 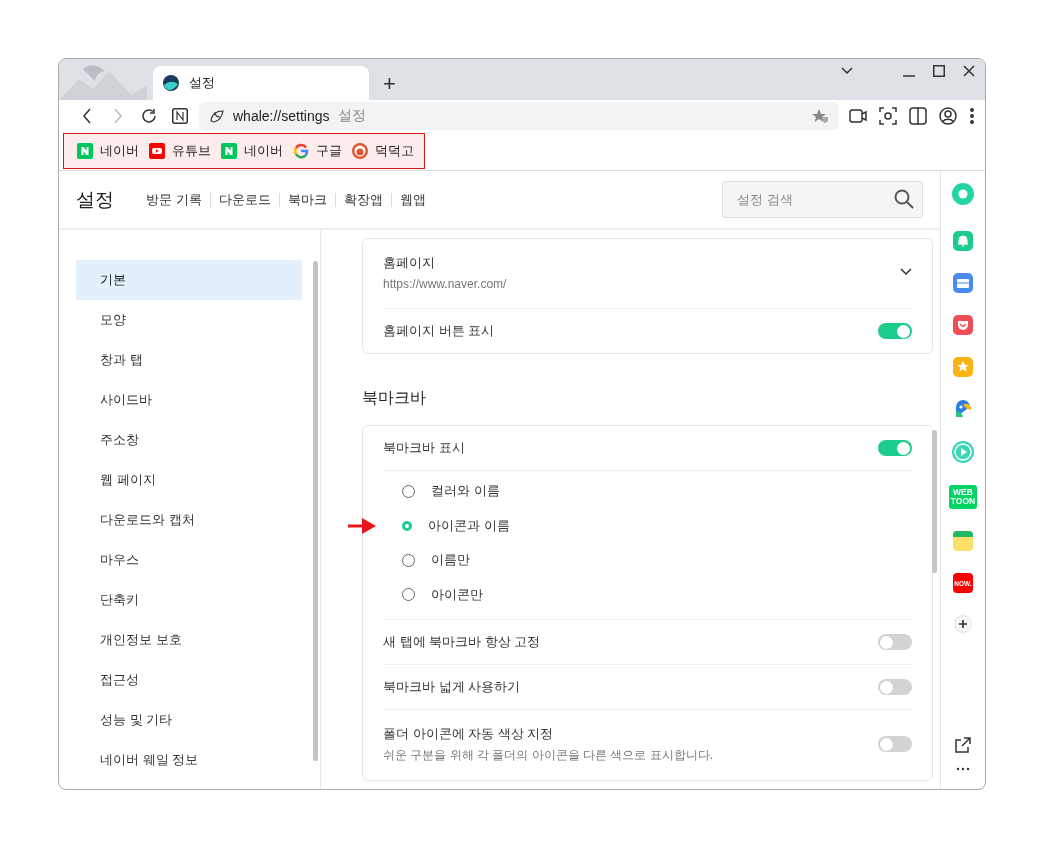 What do you see at coordinates (409, 262) in the screenshot?
I see `setting-label: 홈페이지` at bounding box center [409, 262].